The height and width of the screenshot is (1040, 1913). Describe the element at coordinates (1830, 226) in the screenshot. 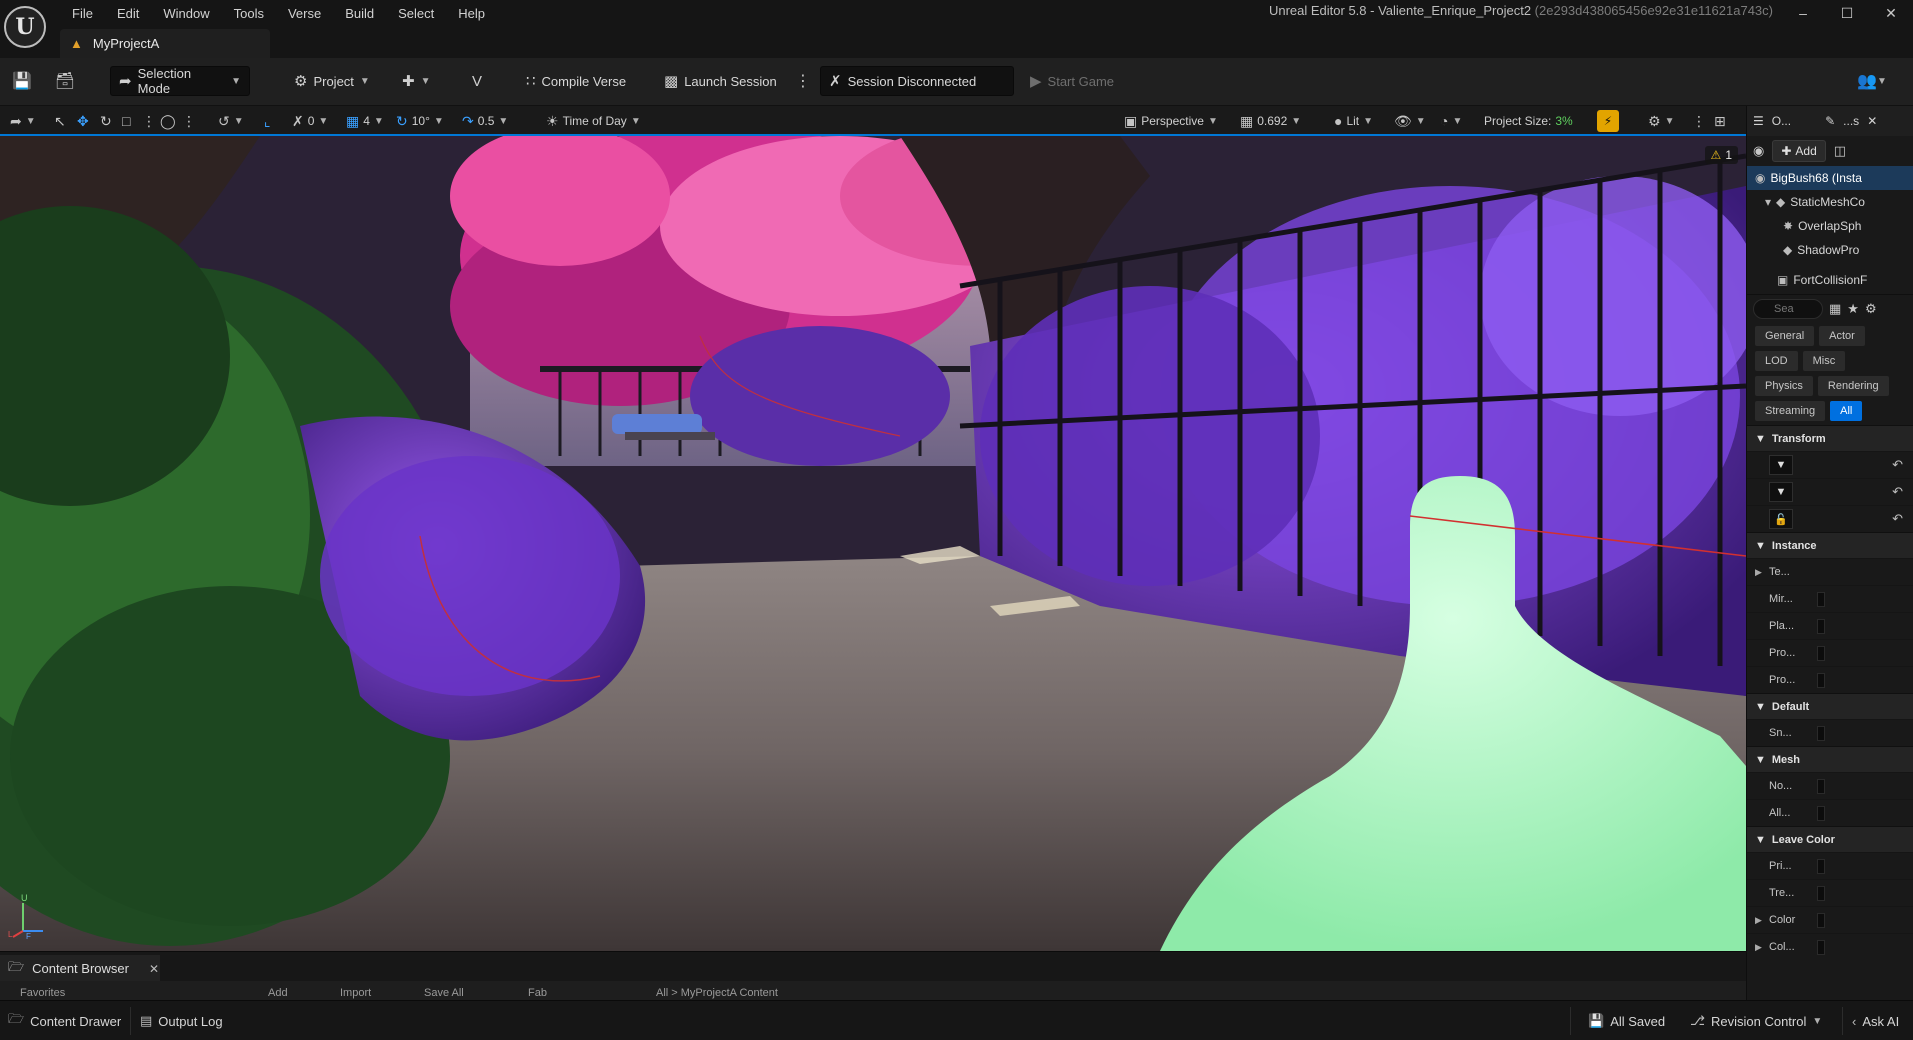

I see `tree-item-overlapsphere: ✸ OverlapSph` at that location.